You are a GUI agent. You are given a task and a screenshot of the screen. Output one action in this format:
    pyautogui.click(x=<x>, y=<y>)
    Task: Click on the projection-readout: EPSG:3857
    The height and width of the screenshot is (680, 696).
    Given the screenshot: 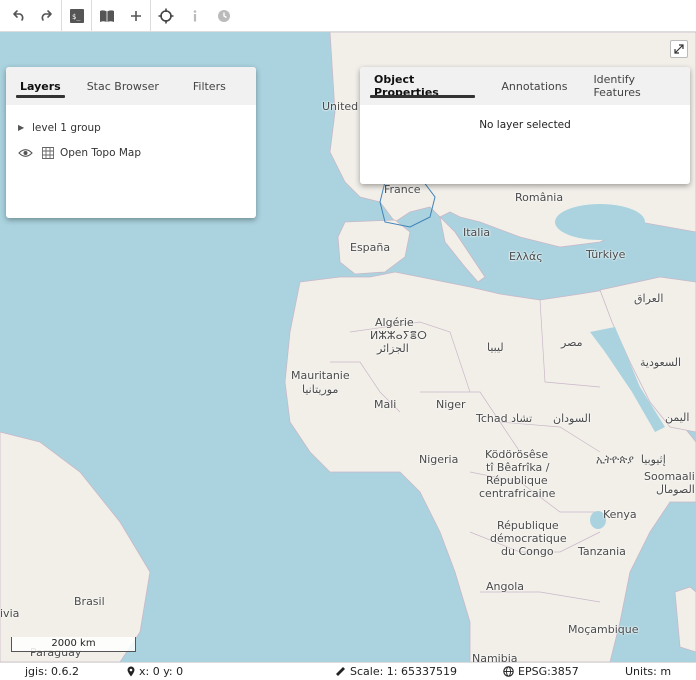 What is the action you would take?
    pyautogui.click(x=541, y=671)
    